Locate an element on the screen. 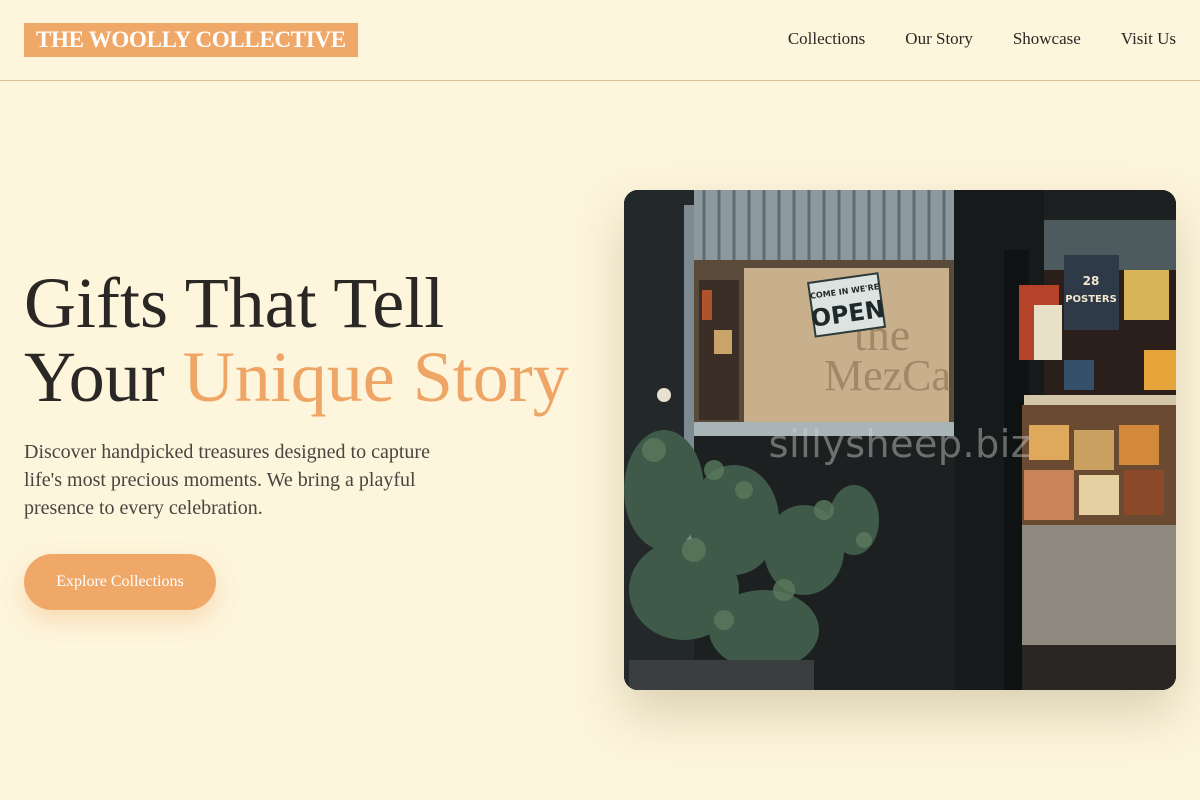 This screenshot has width=1200, height=800. nav-link-showcase: Showcase is located at coordinates (1047, 39).